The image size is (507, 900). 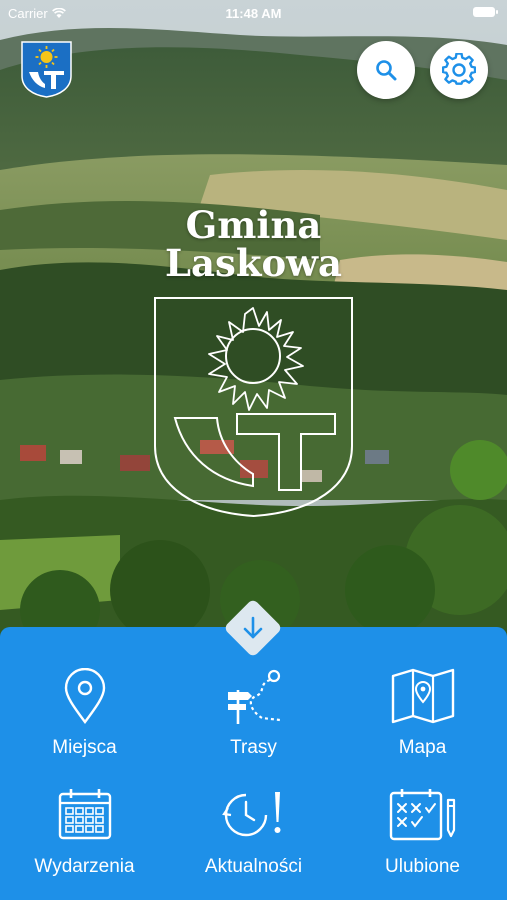 I want to click on crest-emblem, so click(x=253, y=407).